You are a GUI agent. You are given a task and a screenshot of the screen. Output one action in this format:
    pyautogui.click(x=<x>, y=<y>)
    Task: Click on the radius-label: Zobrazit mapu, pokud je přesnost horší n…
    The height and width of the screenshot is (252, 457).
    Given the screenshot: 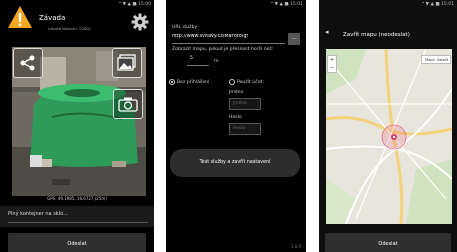 What is the action you would take?
    pyautogui.click(x=223, y=49)
    